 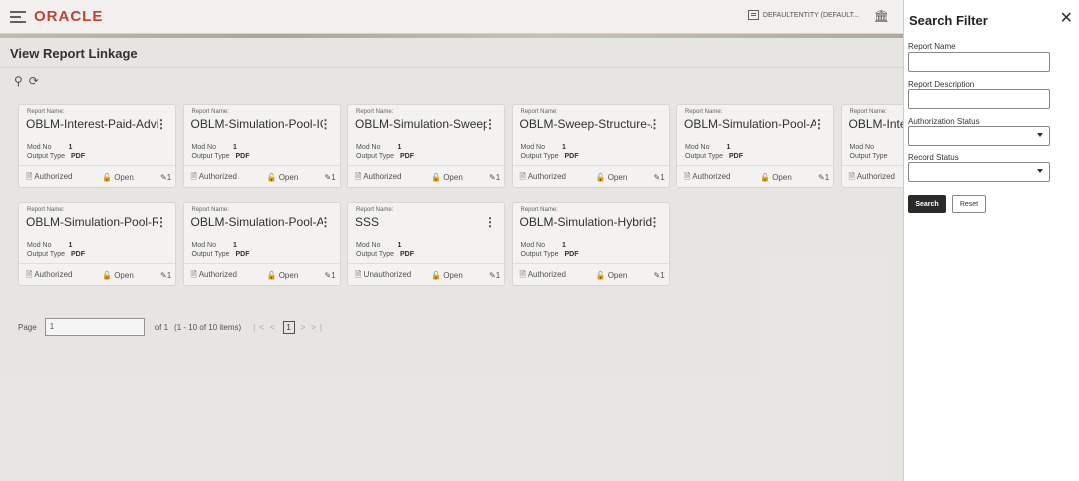 I want to click on status-badge: 🗎 Unauthorized, so click(x=393, y=276).